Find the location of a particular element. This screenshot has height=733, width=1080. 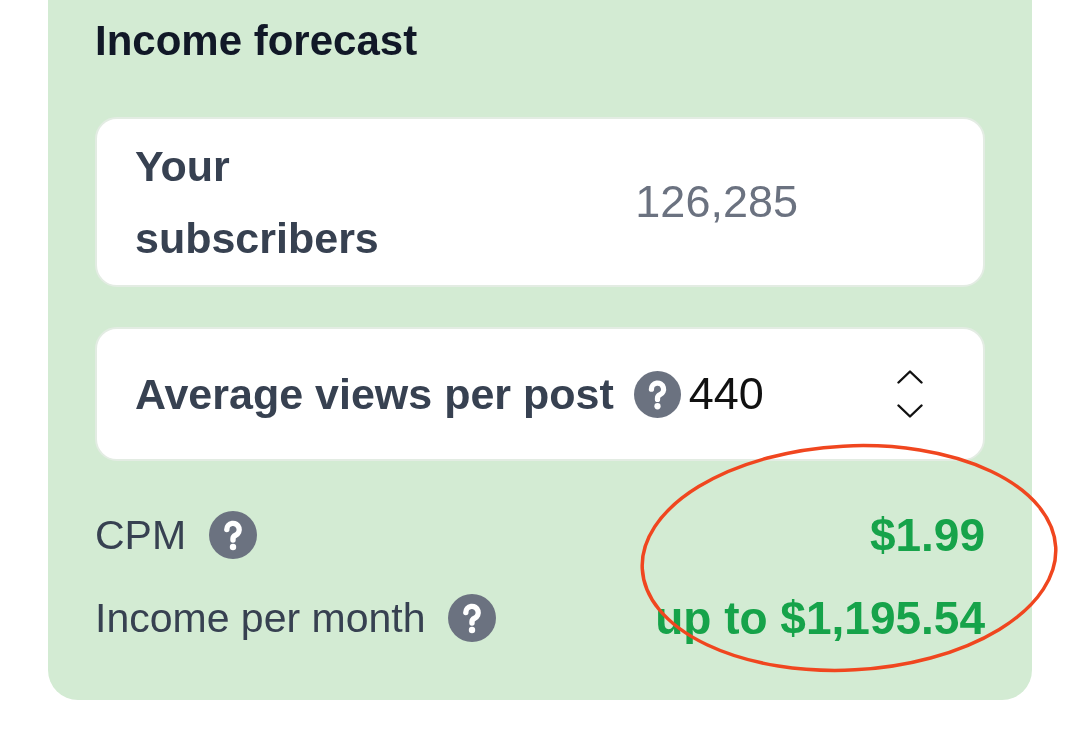

input-field: 440 is located at coordinates (736, 394).